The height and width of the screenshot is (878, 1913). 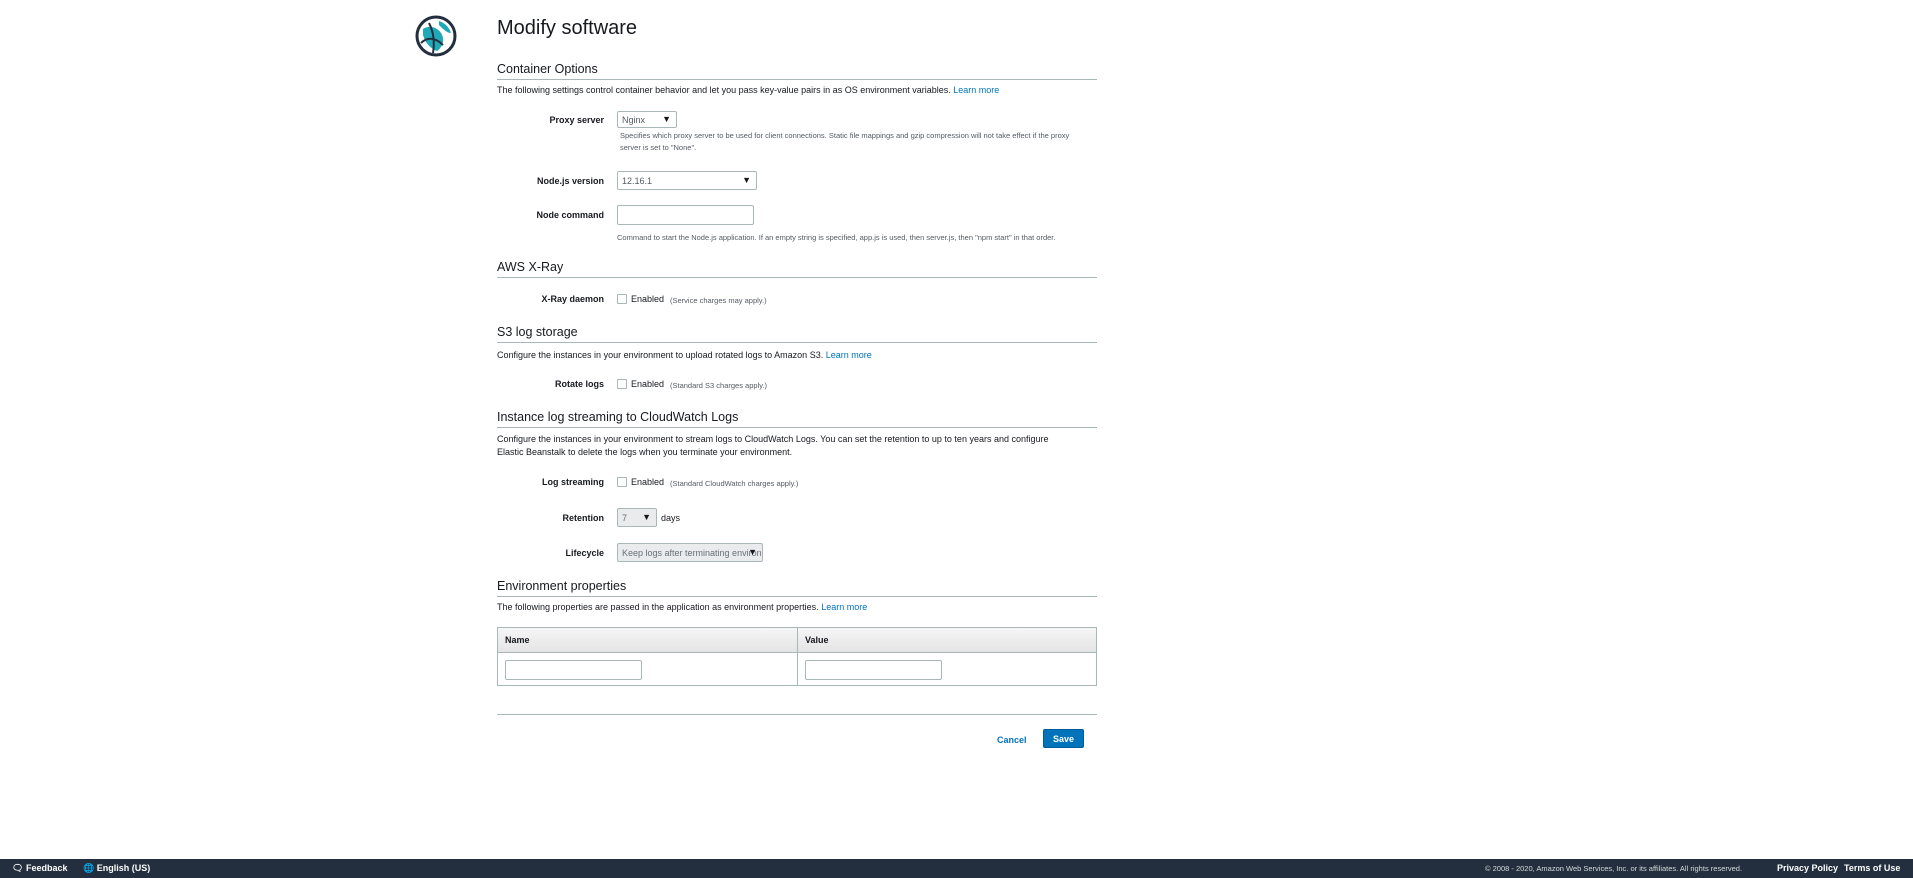 What do you see at coordinates (844, 607) in the screenshot?
I see `env-props-learn-more-link: Learn more` at bounding box center [844, 607].